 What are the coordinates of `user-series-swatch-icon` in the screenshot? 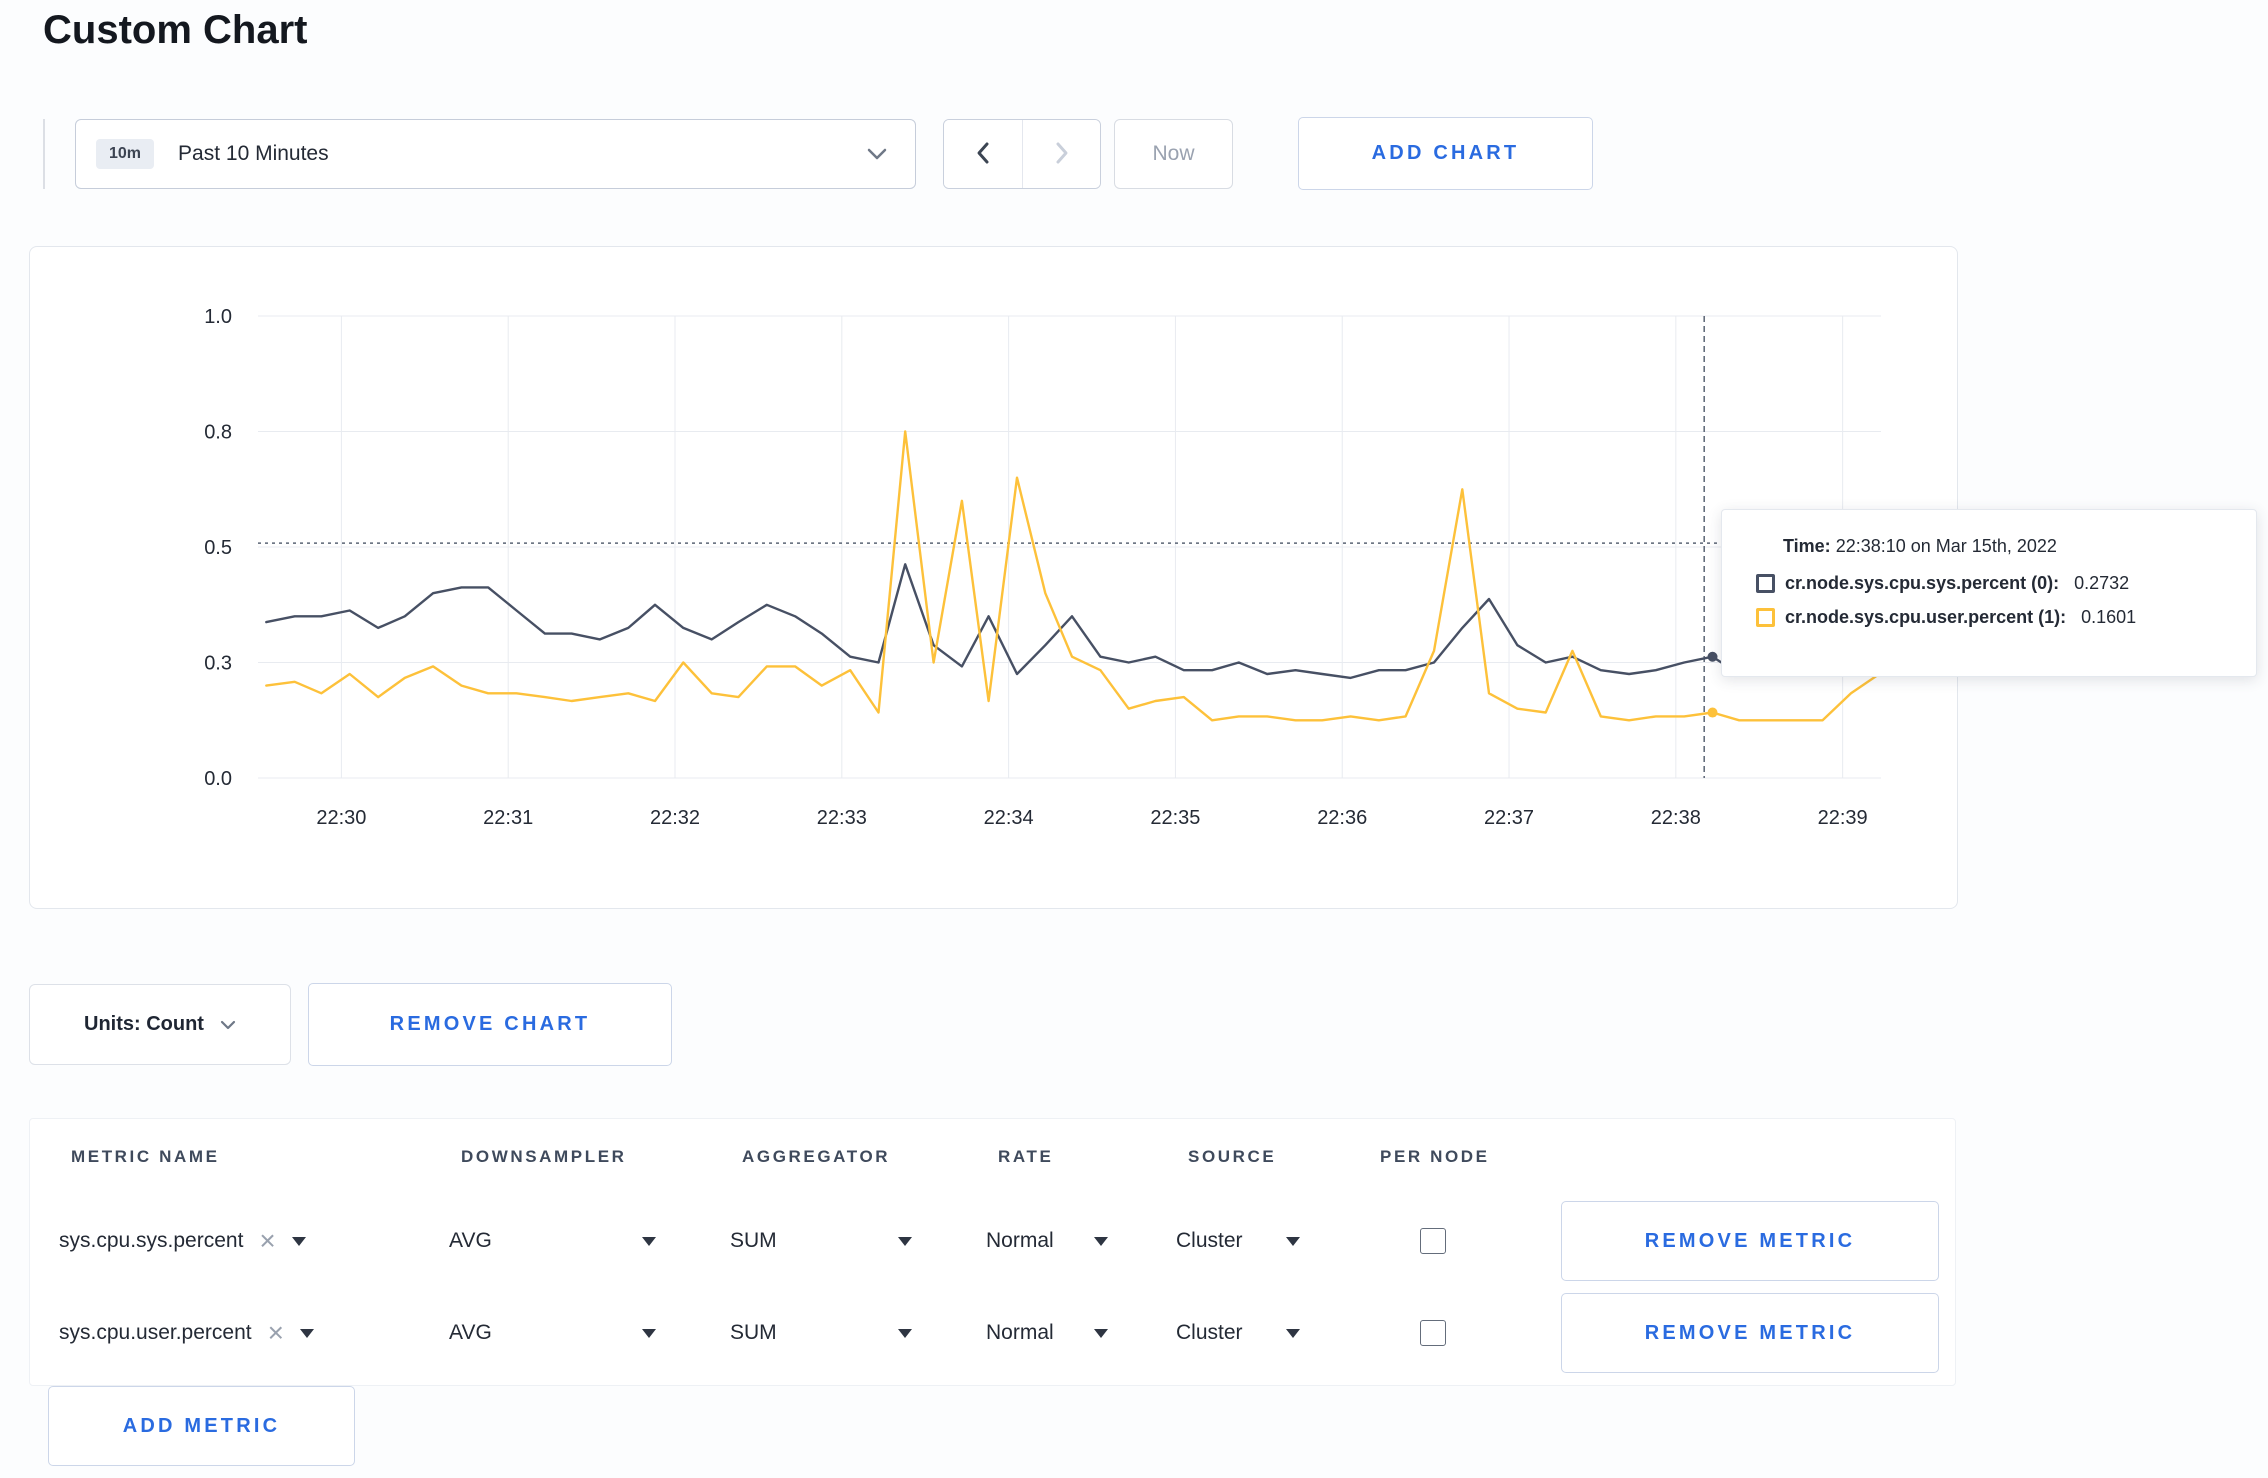 It's located at (1765, 617).